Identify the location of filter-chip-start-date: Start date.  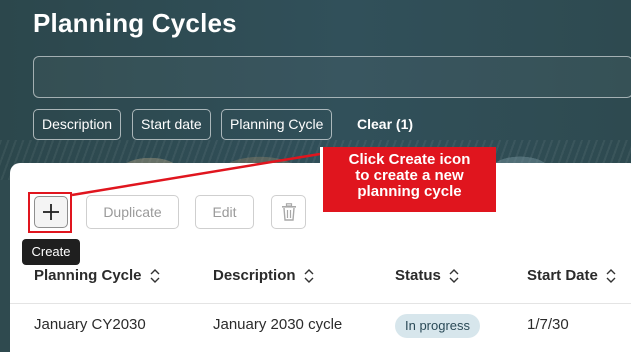
(171, 124).